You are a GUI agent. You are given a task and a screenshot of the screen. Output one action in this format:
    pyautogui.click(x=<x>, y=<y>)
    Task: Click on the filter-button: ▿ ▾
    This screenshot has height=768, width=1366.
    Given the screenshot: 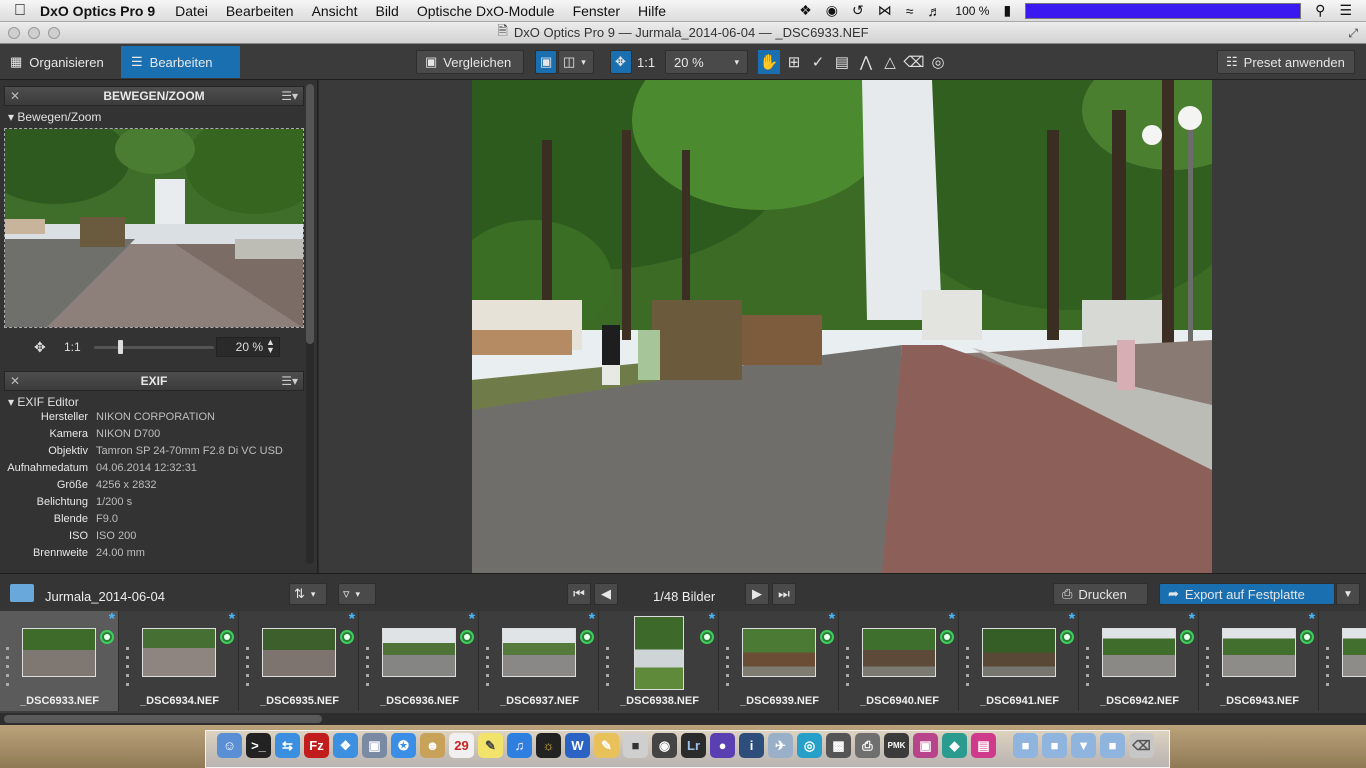 What is the action you would take?
    pyautogui.click(x=357, y=594)
    